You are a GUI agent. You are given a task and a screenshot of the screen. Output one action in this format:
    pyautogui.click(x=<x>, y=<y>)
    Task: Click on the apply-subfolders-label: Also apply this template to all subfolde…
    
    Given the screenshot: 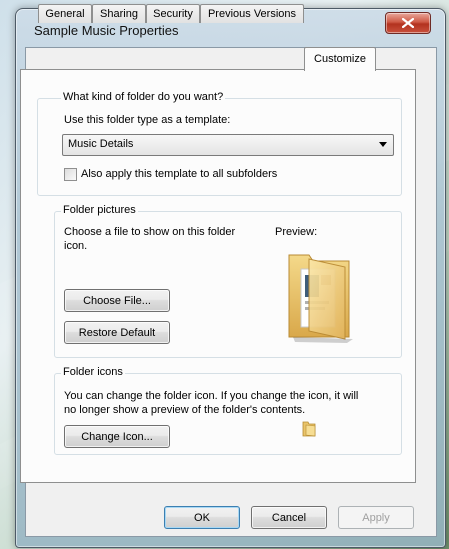 What is the action you would take?
    pyautogui.click(x=179, y=174)
    